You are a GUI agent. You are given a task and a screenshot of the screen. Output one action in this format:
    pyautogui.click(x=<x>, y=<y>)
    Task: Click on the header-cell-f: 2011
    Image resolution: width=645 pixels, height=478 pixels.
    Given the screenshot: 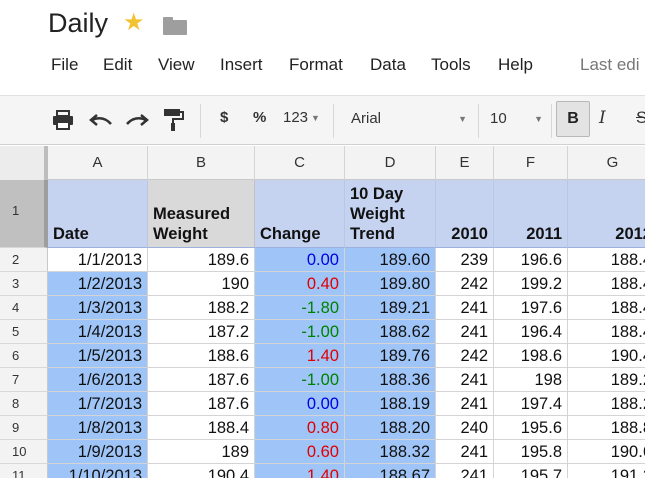 What is the action you would take?
    pyautogui.click(x=531, y=214)
    